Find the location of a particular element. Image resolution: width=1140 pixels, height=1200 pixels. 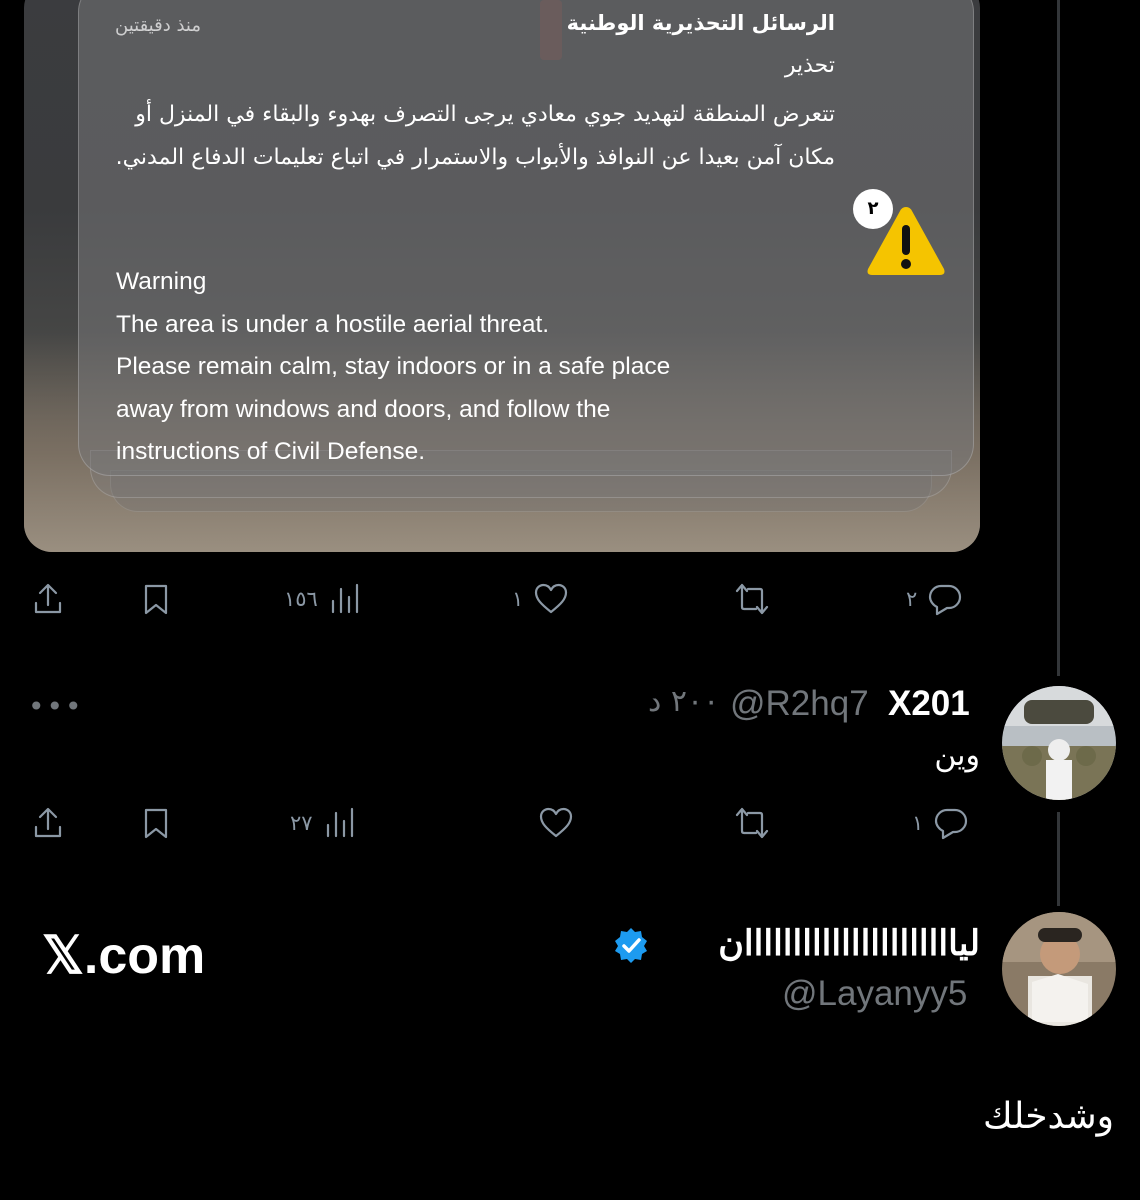

author-handle: @R2hq7 is located at coordinates (799, 704).